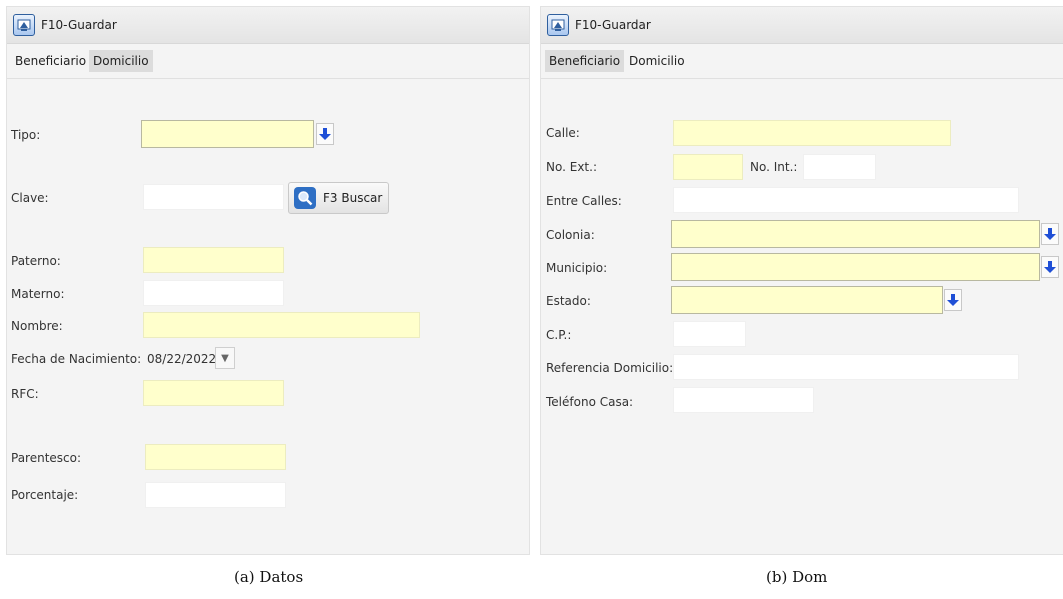 The width and height of the screenshot is (1063, 599). I want to click on calle-label: Calle:, so click(563, 133).